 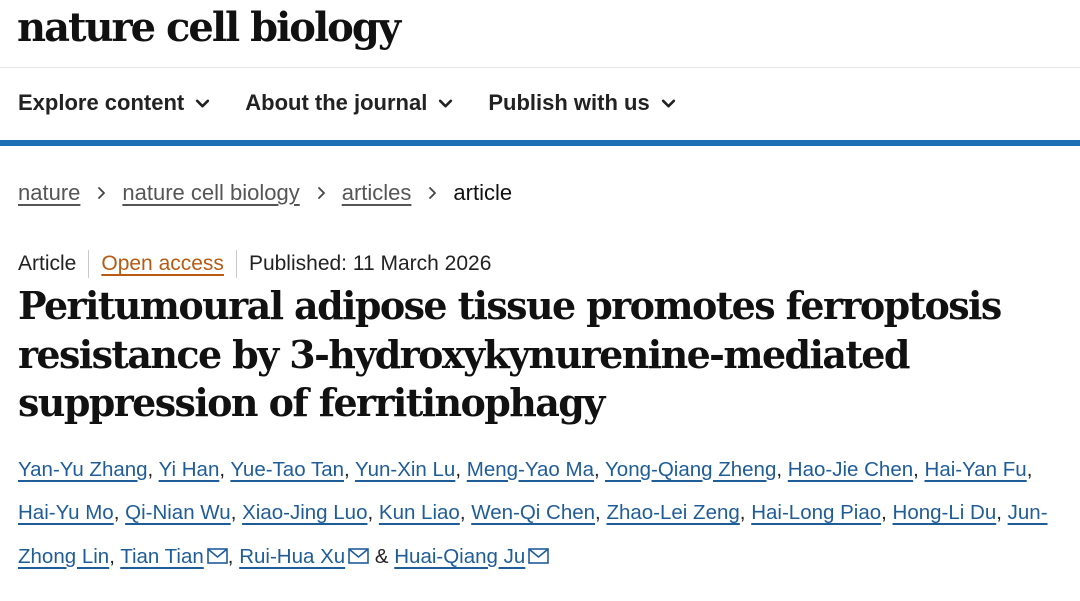 What do you see at coordinates (49, 193) in the screenshot?
I see `breadcrumb-nature: nature` at bounding box center [49, 193].